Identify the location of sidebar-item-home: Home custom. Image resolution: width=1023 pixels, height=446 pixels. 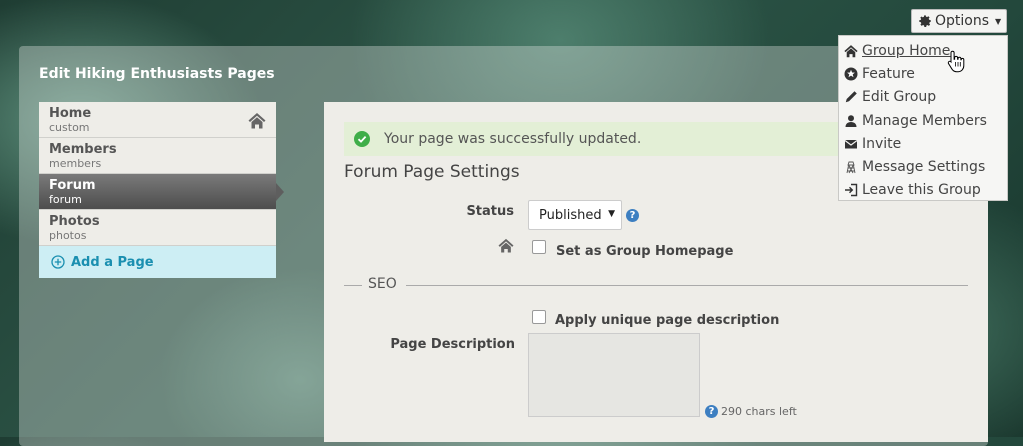
(157, 120).